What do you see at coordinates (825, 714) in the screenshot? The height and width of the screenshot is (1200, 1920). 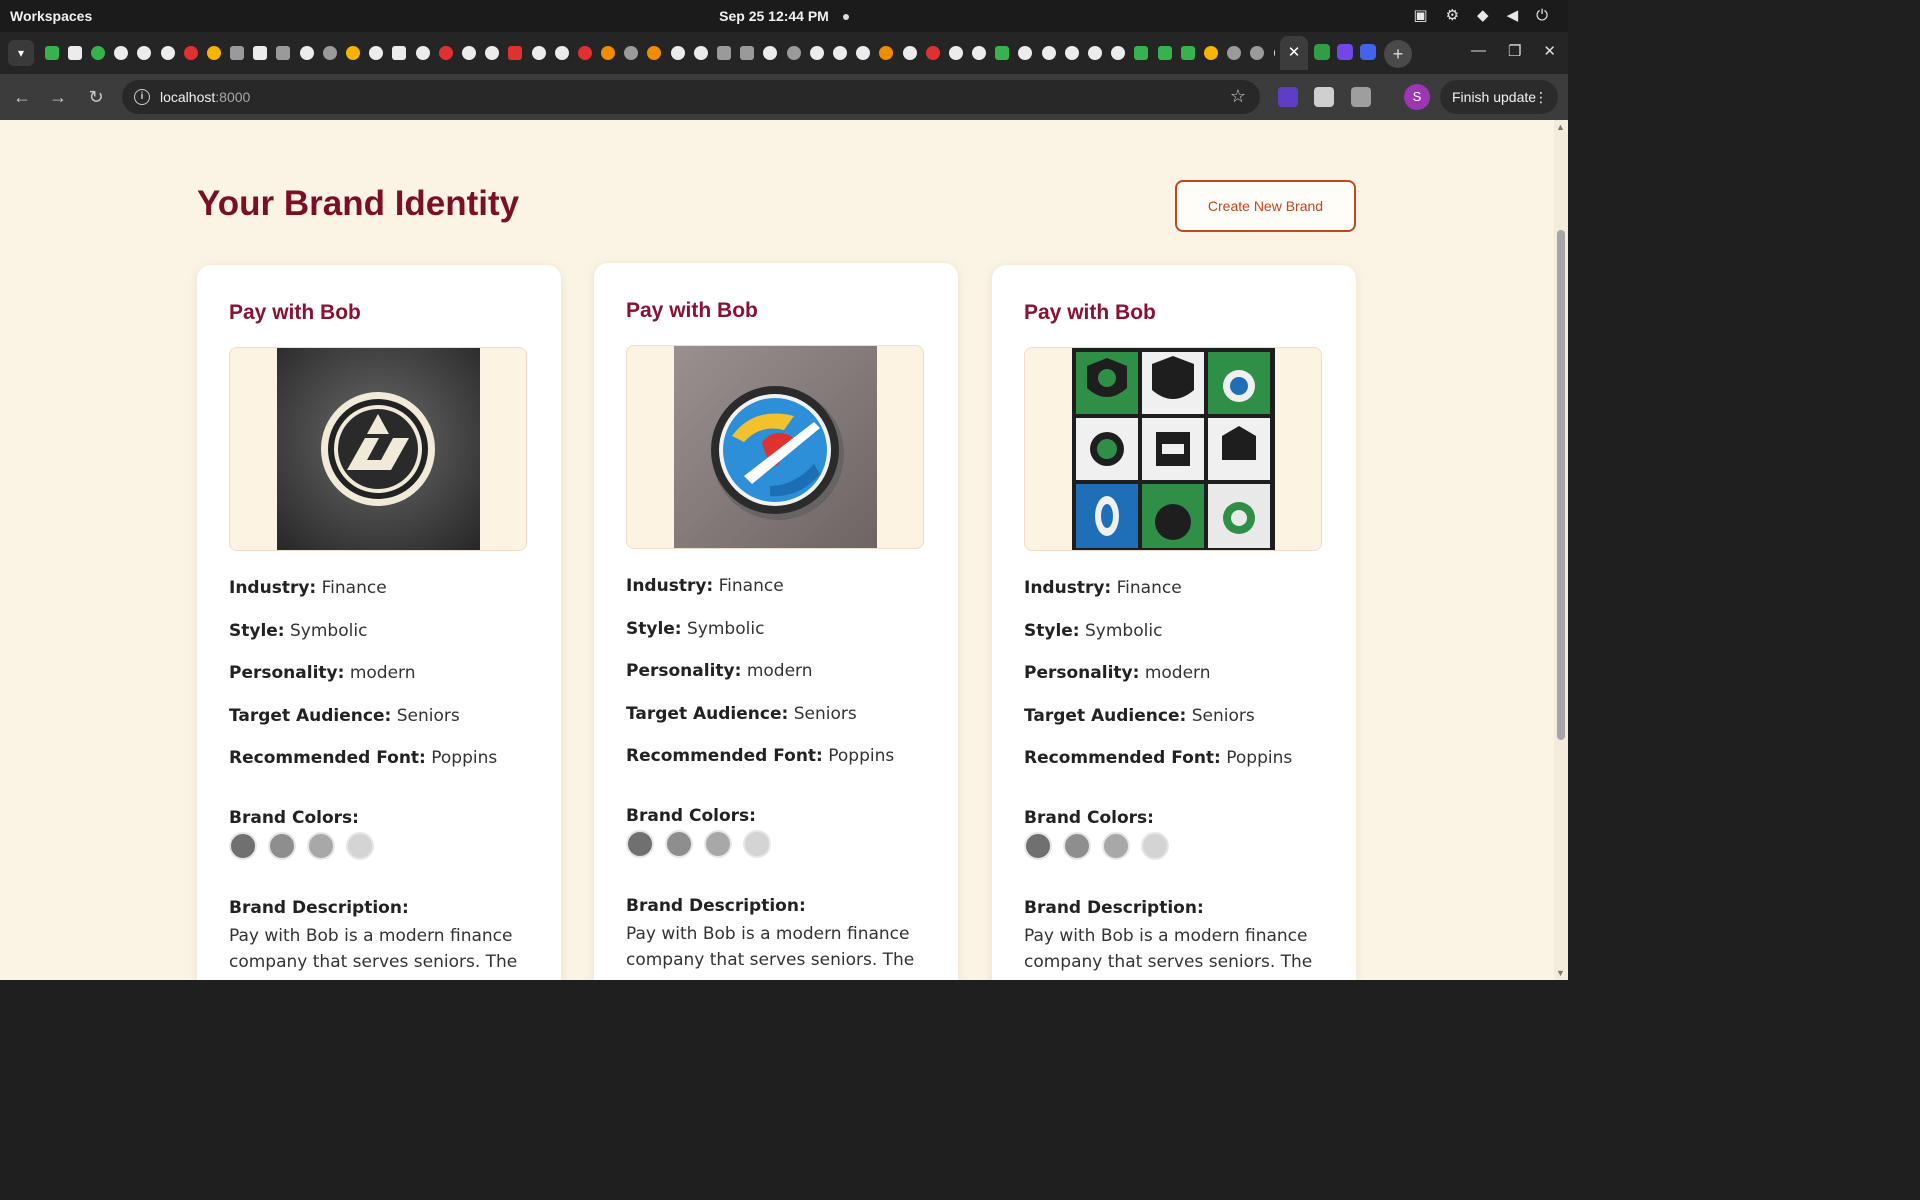 I see `audience-value: Seniors` at bounding box center [825, 714].